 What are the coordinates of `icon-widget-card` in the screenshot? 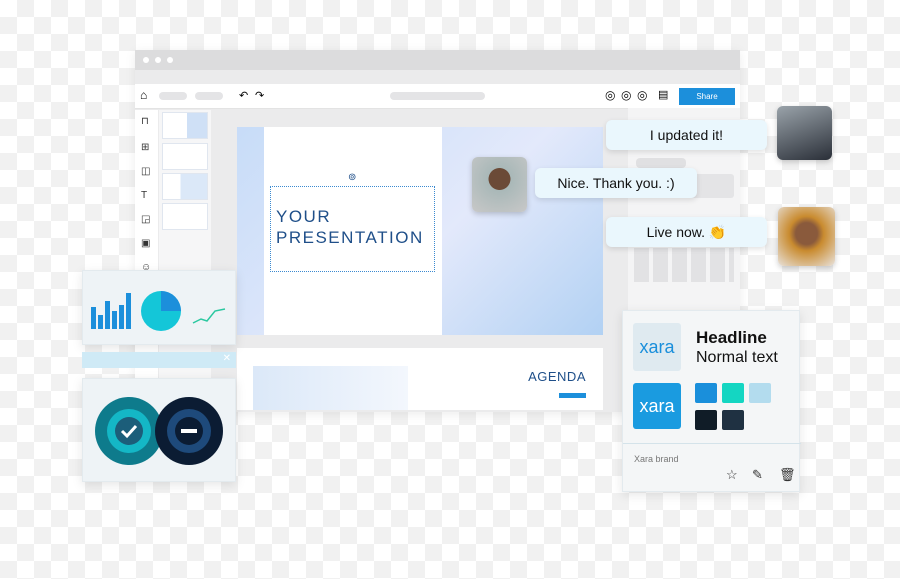 It's located at (159, 430).